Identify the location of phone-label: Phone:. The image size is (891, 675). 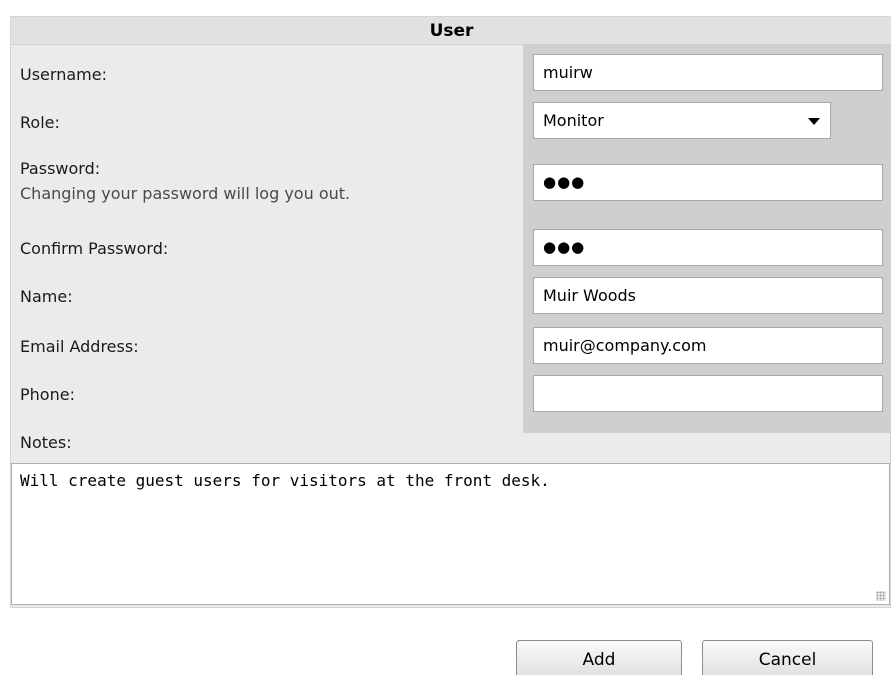
(47, 394).